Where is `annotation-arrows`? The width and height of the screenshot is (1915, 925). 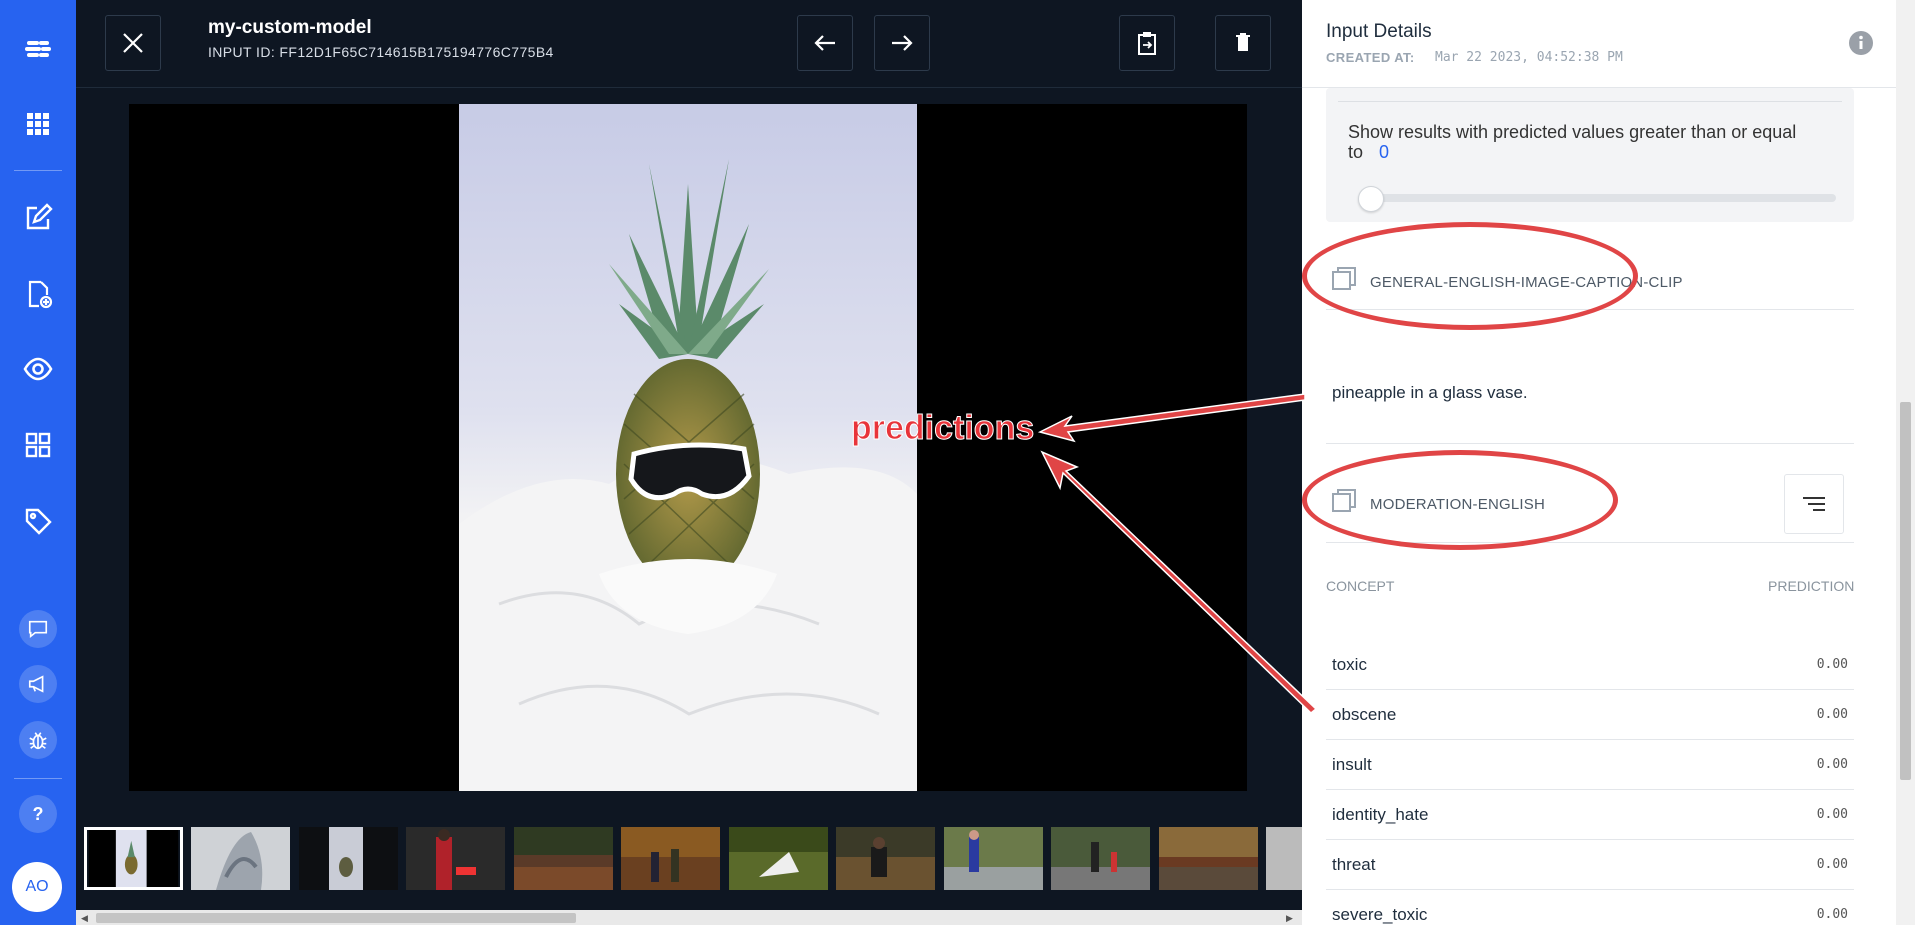
annotation-arrows is located at coordinates (1177, 553).